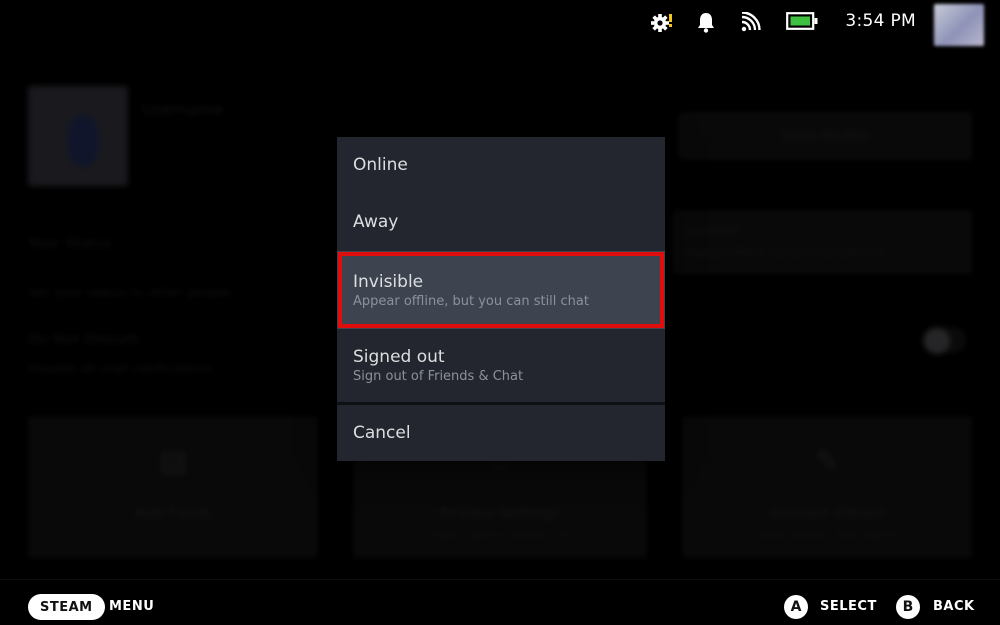 The width and height of the screenshot is (1000, 625). What do you see at coordinates (662, 23) in the screenshot?
I see `settings-alert-icon` at bounding box center [662, 23].